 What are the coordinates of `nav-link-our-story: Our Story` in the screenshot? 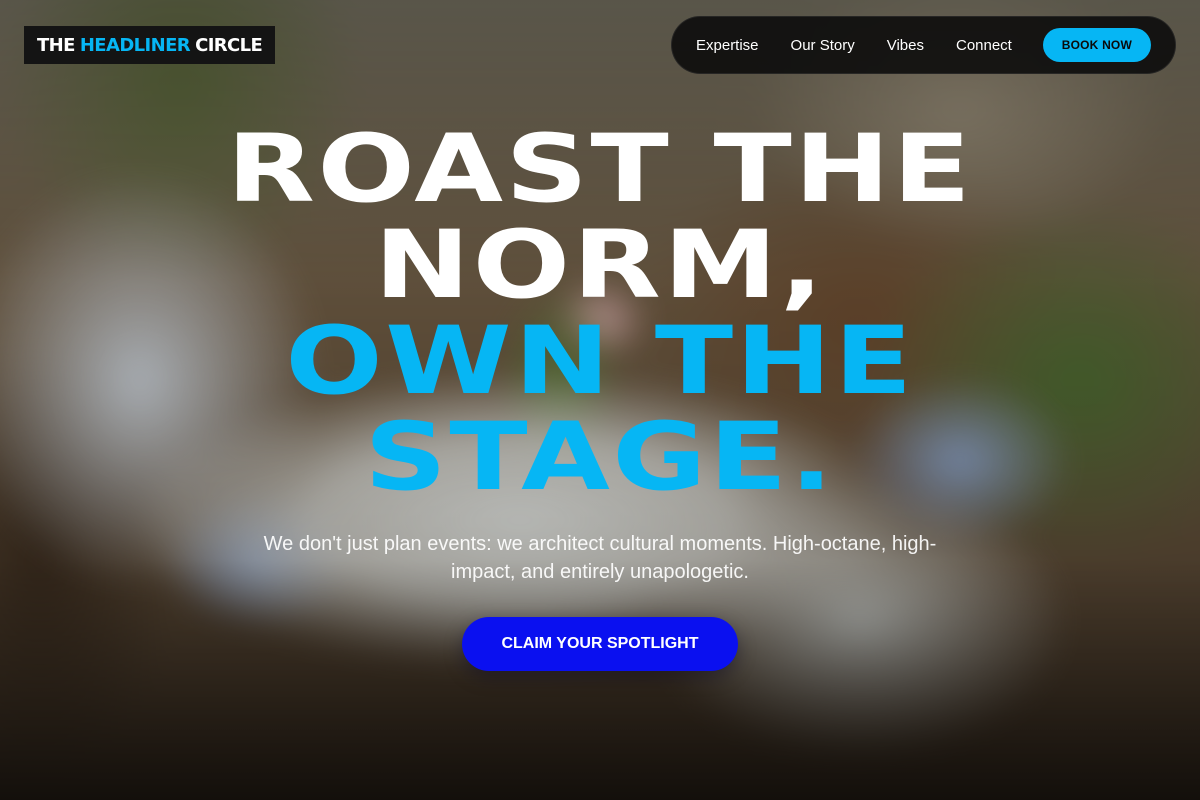 It's located at (823, 45).